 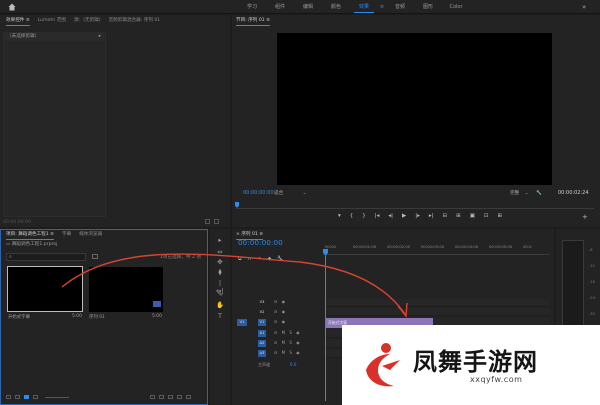 What do you see at coordinates (445, 216) in the screenshot?
I see `lift-icon: ⊟` at bounding box center [445, 216].